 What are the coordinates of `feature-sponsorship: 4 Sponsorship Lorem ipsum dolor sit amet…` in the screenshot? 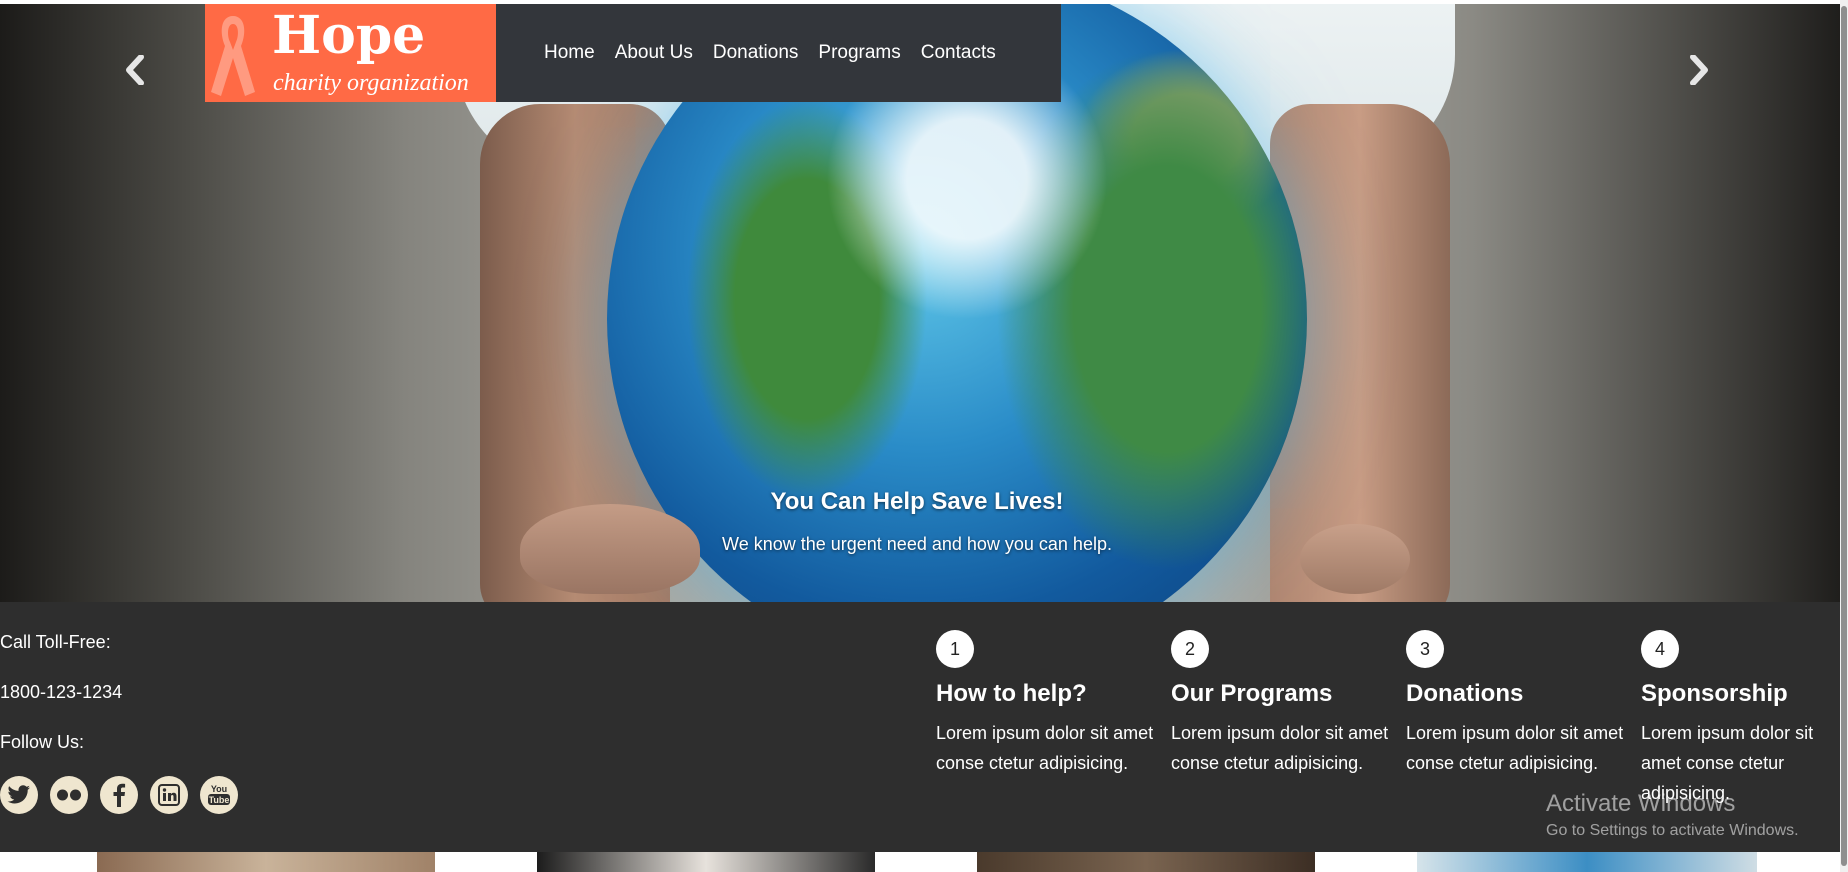 It's located at (1739, 719).